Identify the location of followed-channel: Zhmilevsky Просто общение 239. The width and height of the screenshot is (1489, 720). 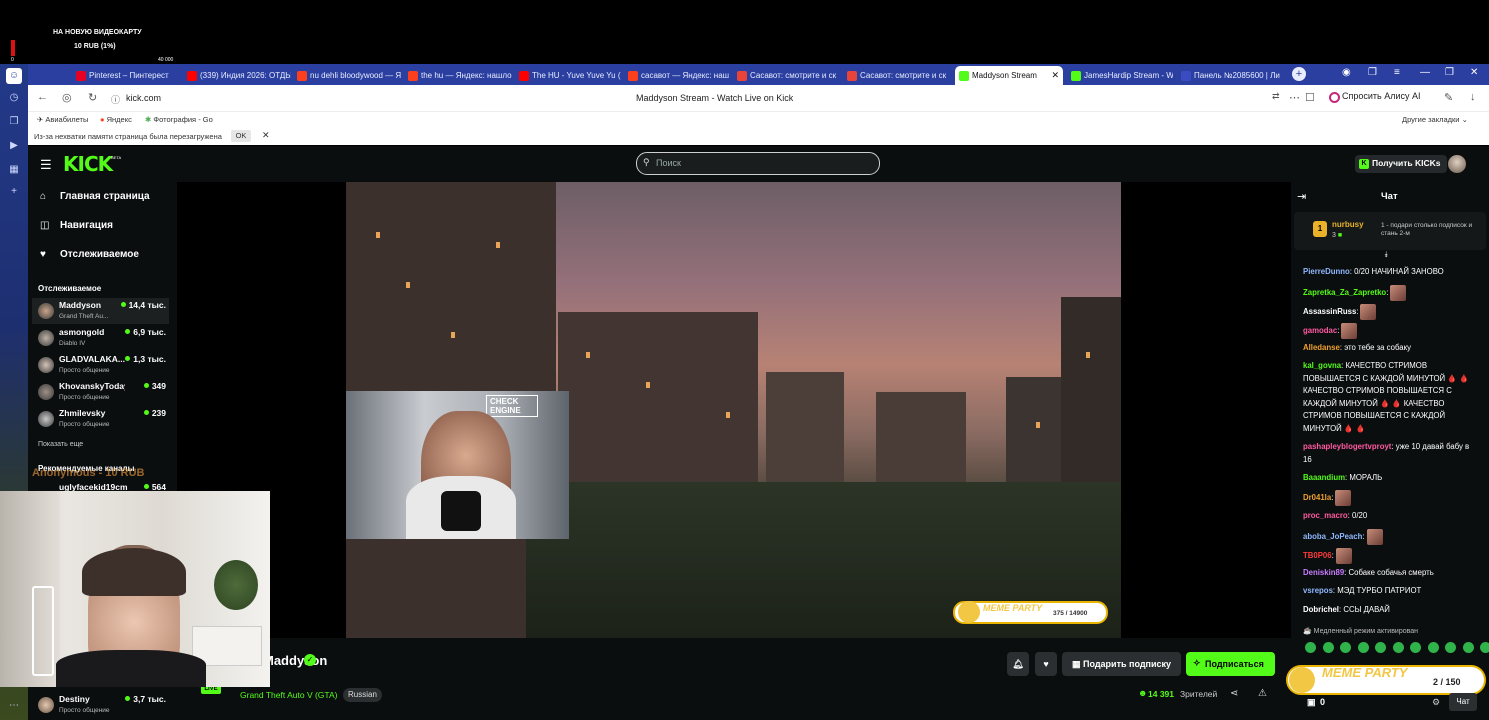
(100, 419).